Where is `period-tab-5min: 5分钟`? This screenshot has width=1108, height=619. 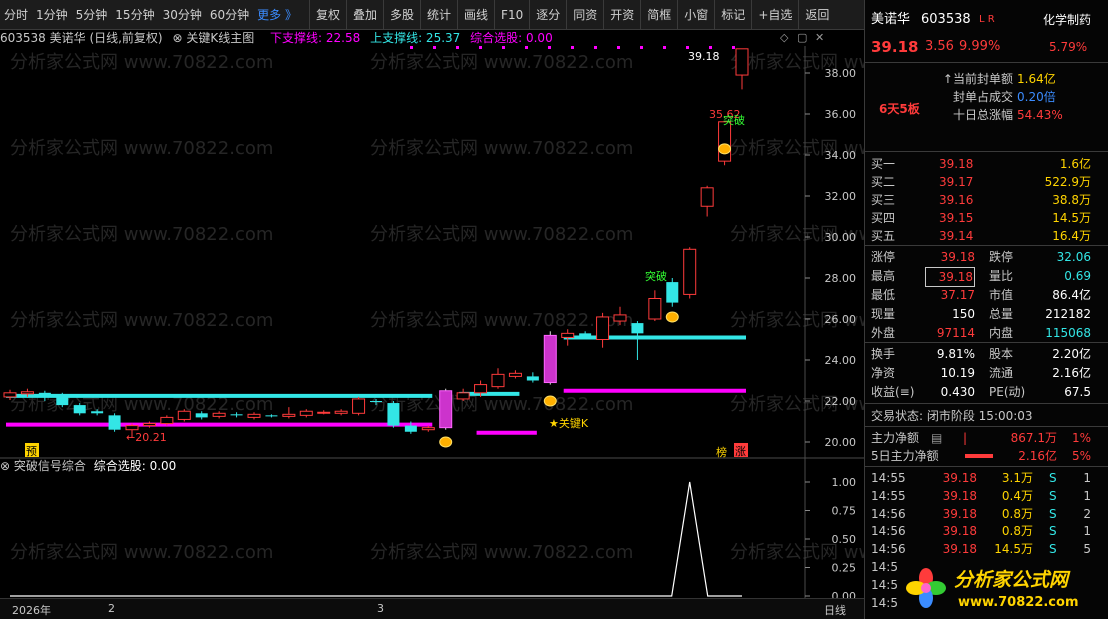 period-tab-5min: 5分钟 is located at coordinates (92, 14).